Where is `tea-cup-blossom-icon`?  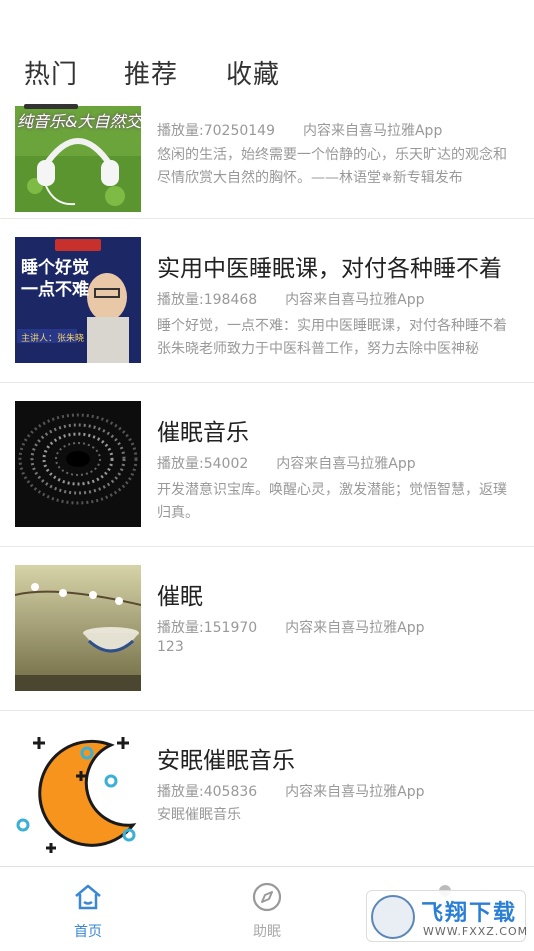
tea-cup-blossom-icon is located at coordinates (78, 628).